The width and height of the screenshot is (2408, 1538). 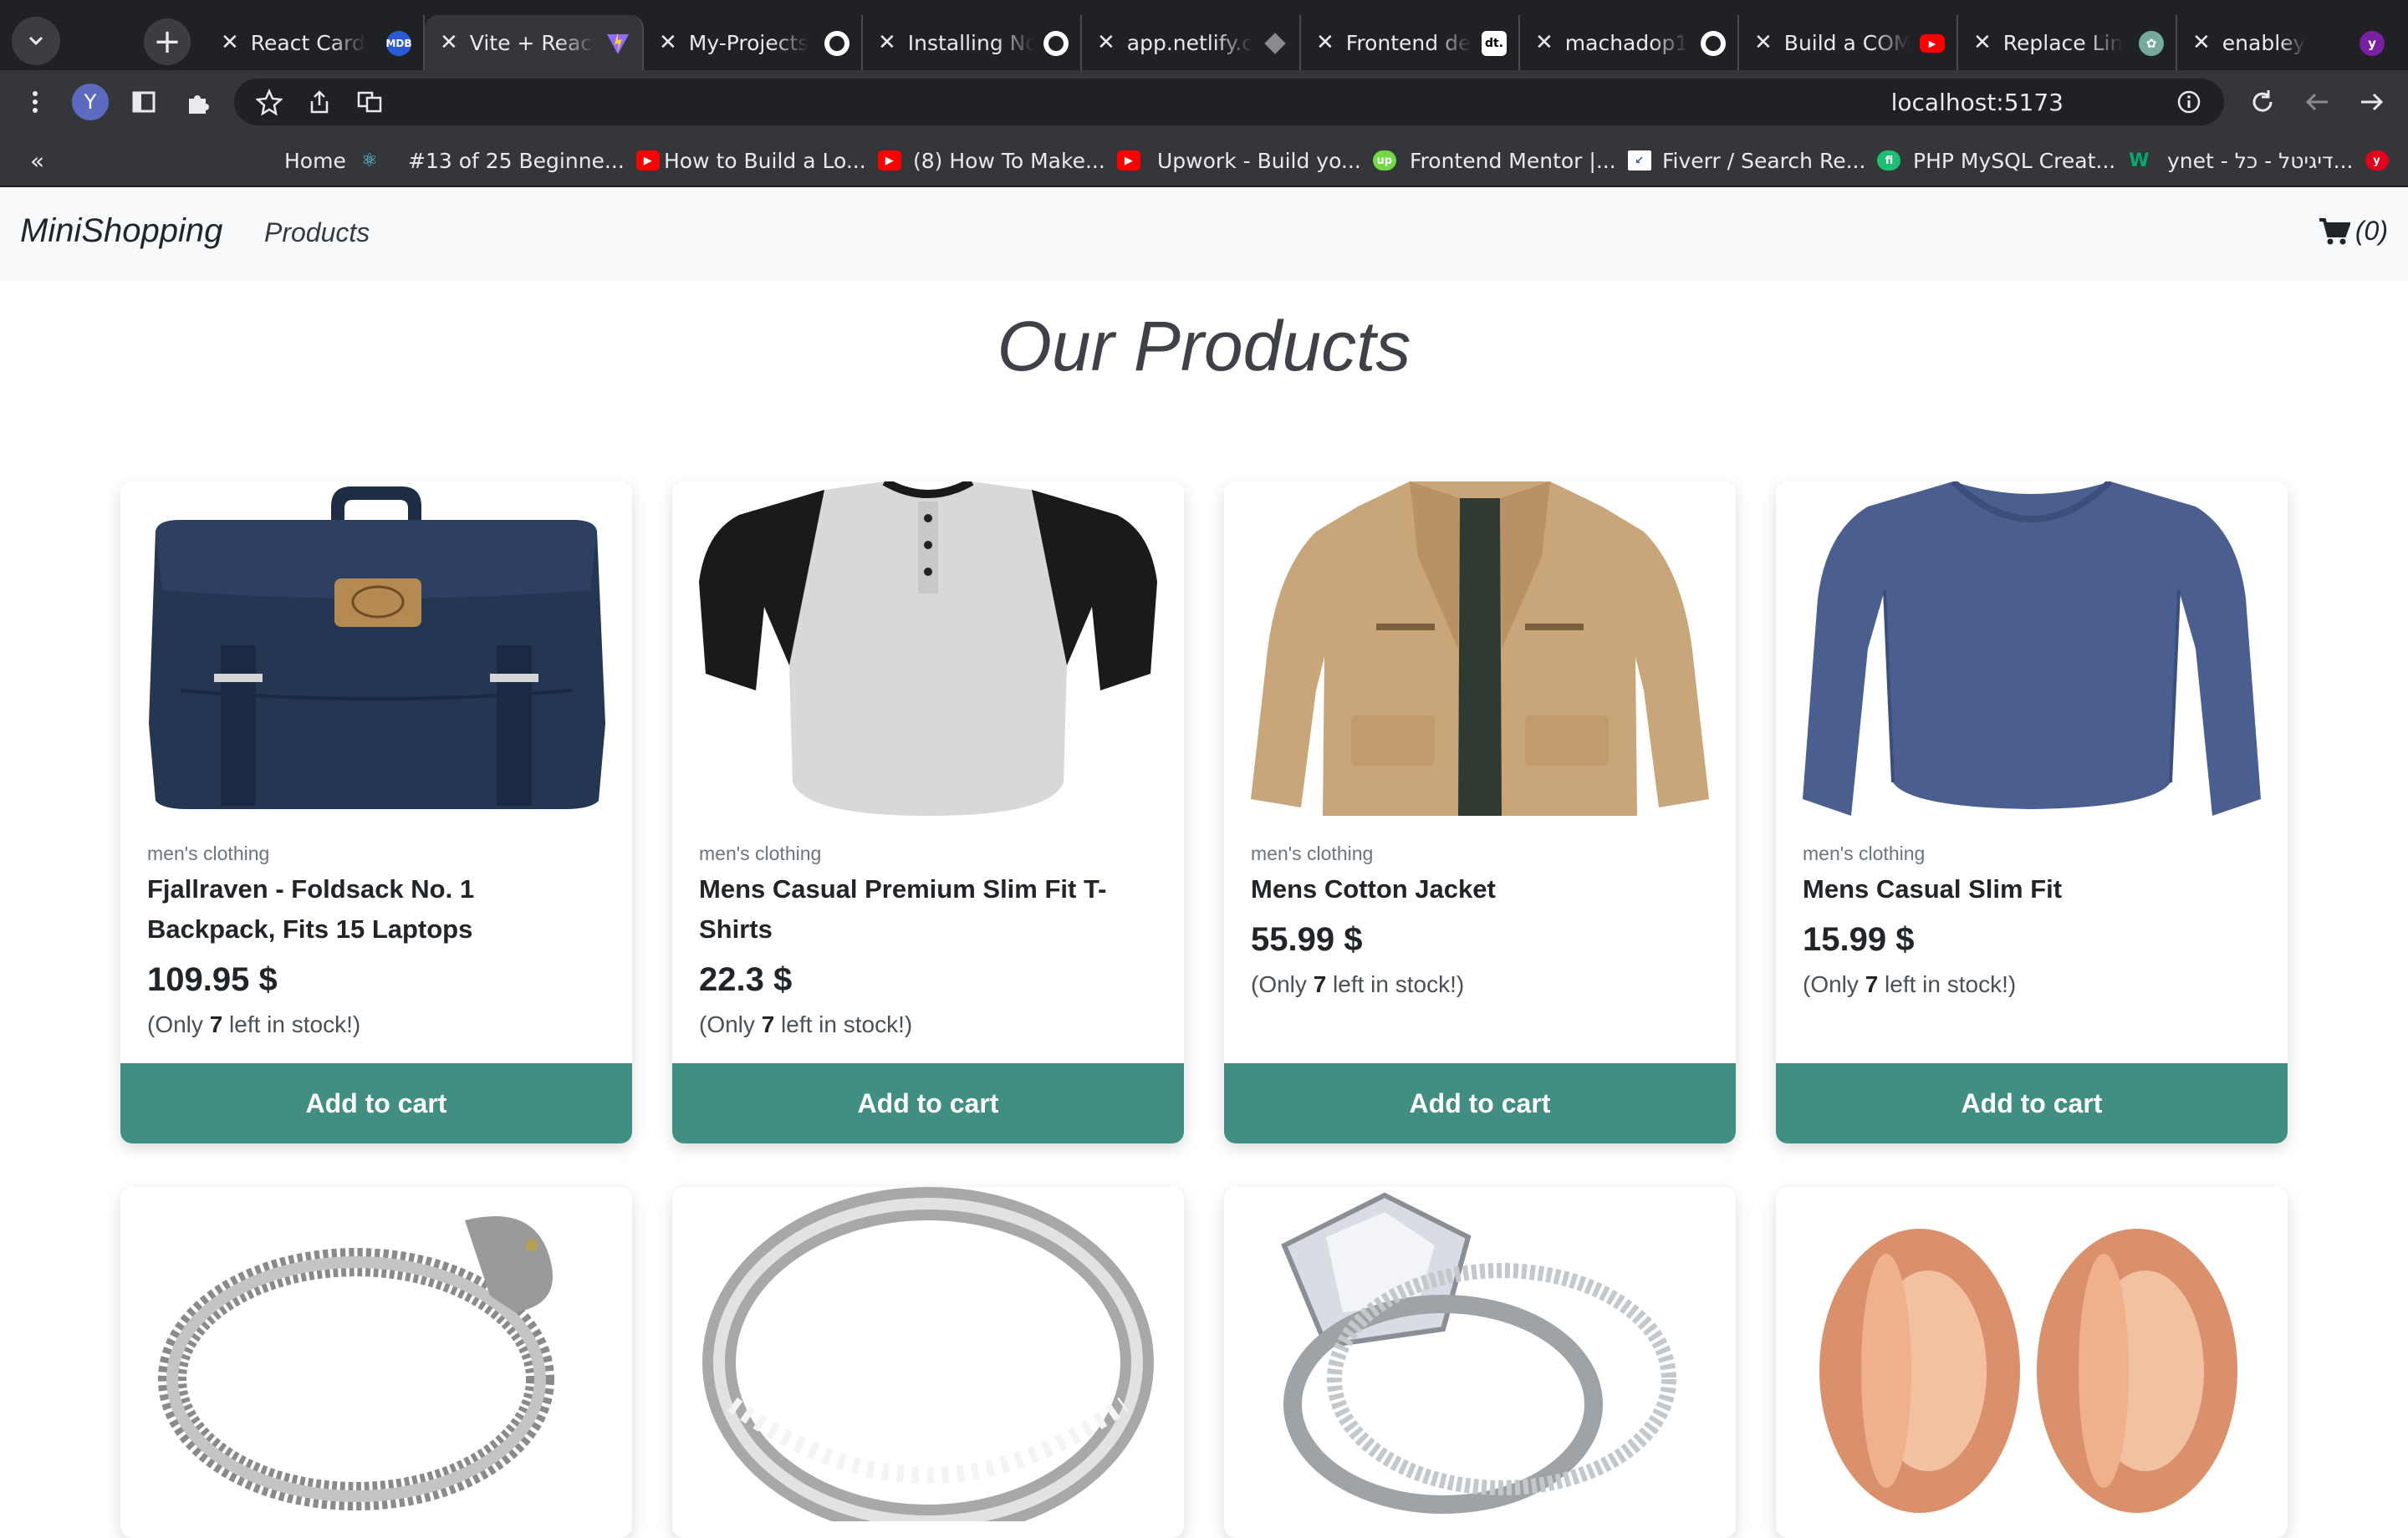 What do you see at coordinates (270, 102) in the screenshot?
I see `star-icon` at bounding box center [270, 102].